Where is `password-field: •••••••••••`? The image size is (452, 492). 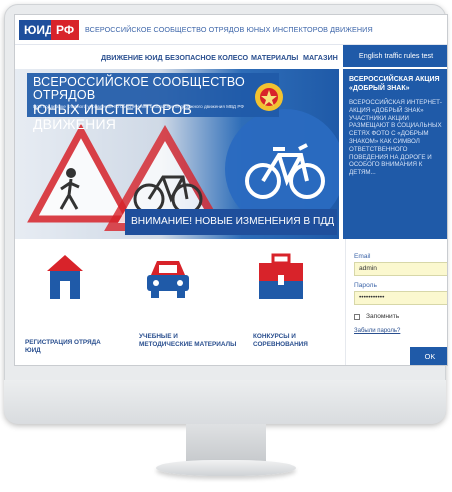
password-field: ••••••••••• is located at coordinates (400, 298).